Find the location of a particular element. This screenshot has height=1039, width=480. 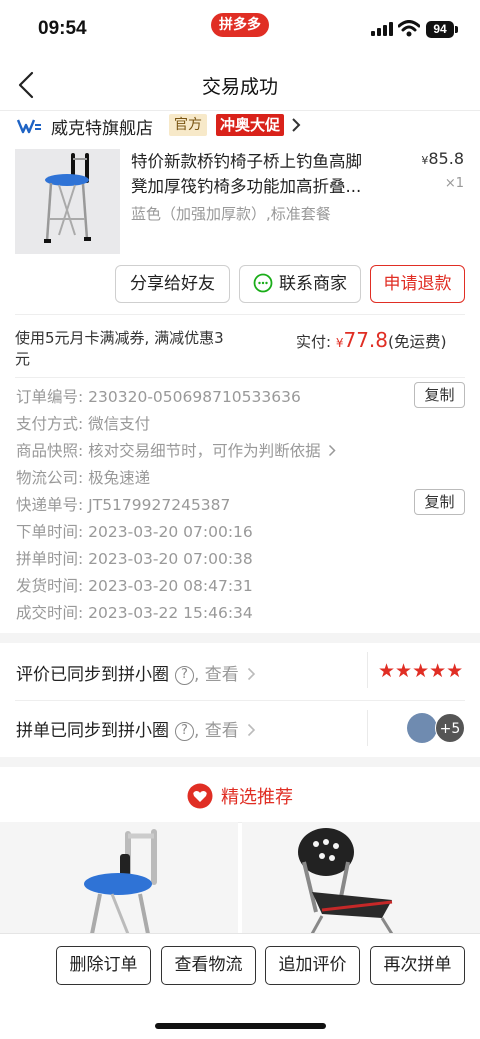

official-badge: 官方 is located at coordinates (188, 125).